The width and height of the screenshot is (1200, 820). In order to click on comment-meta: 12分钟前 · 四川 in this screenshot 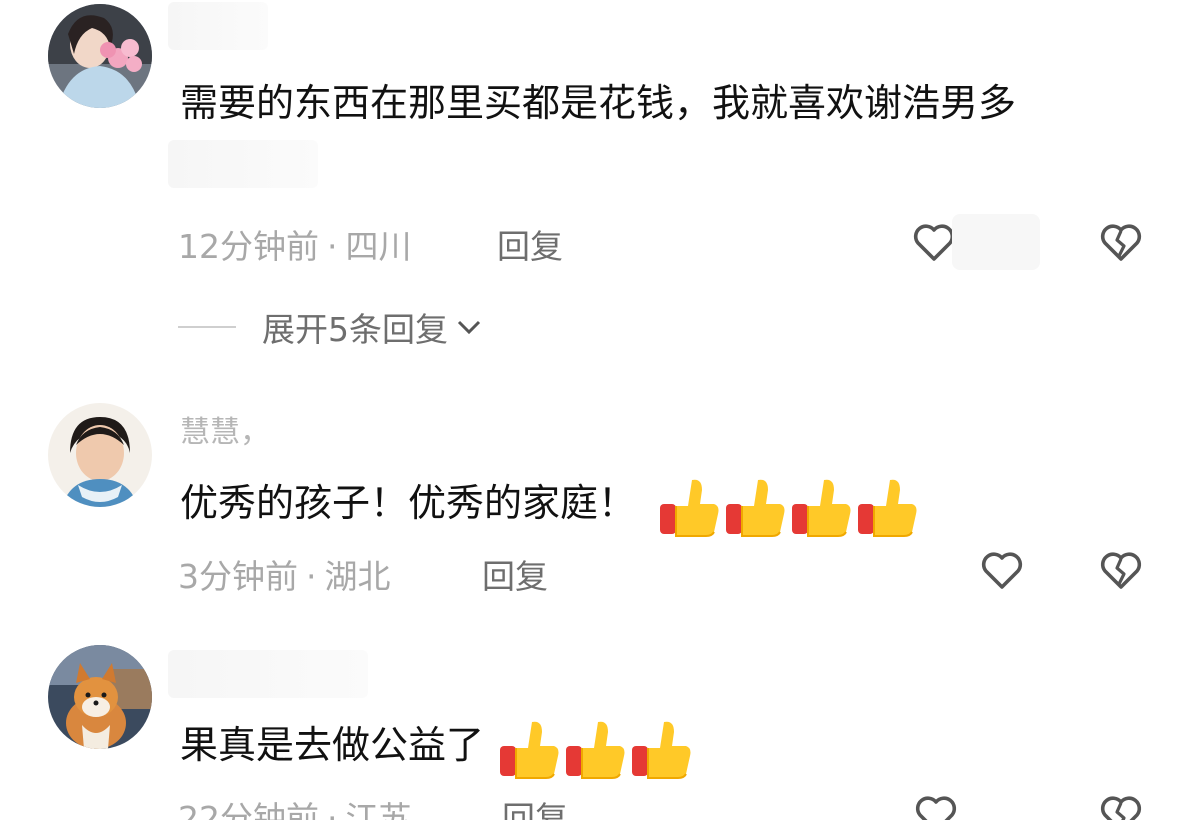, I will do `click(295, 244)`.